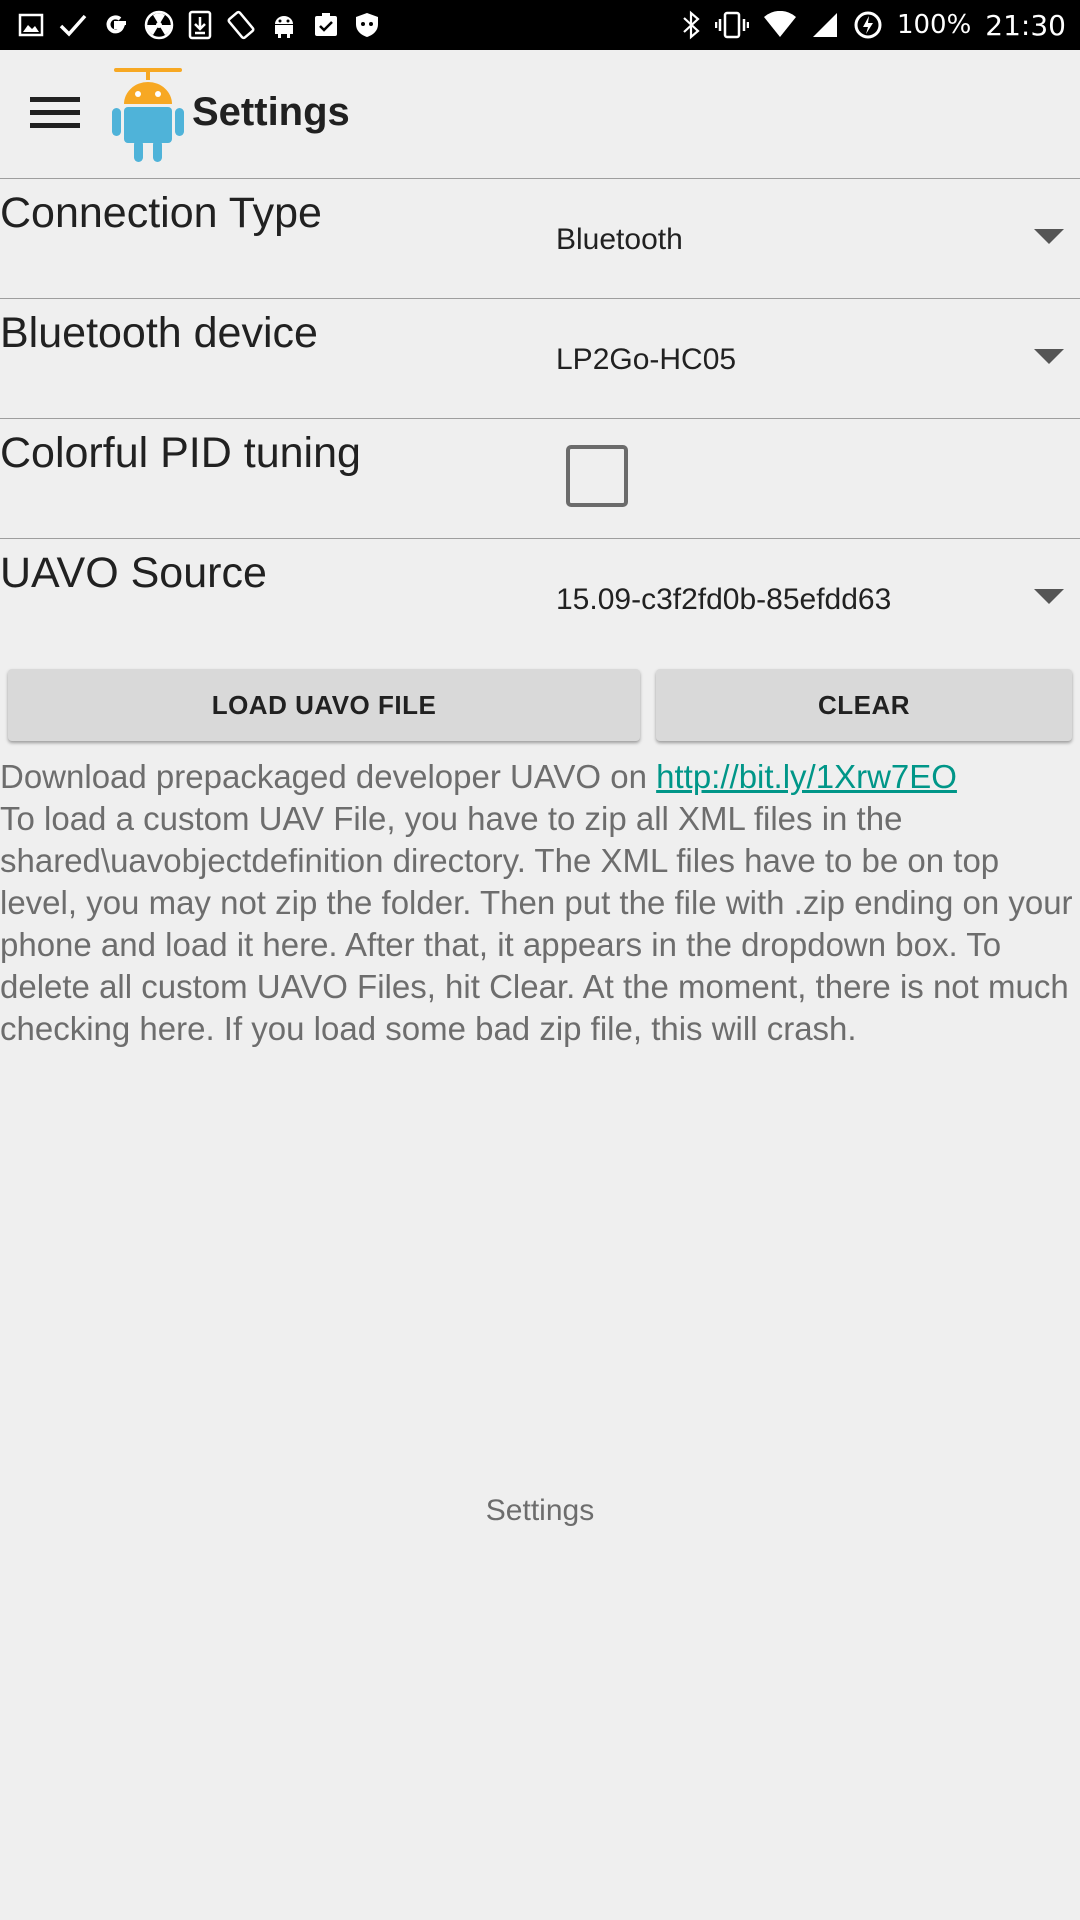 The height and width of the screenshot is (1920, 1080). What do you see at coordinates (540, 239) in the screenshot?
I see `connection-type-row: Connection Type Bluetooth` at bounding box center [540, 239].